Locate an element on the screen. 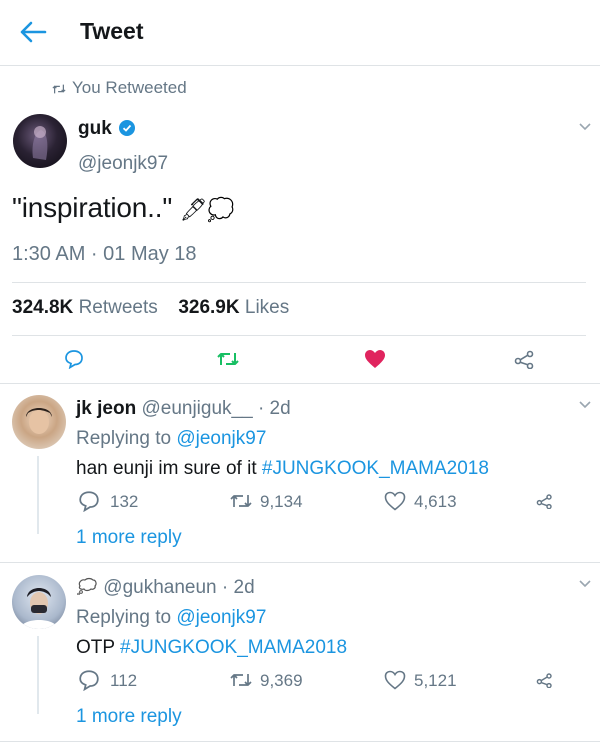  reply-header: @gukhaneun · 2d is located at coordinates (165, 588).